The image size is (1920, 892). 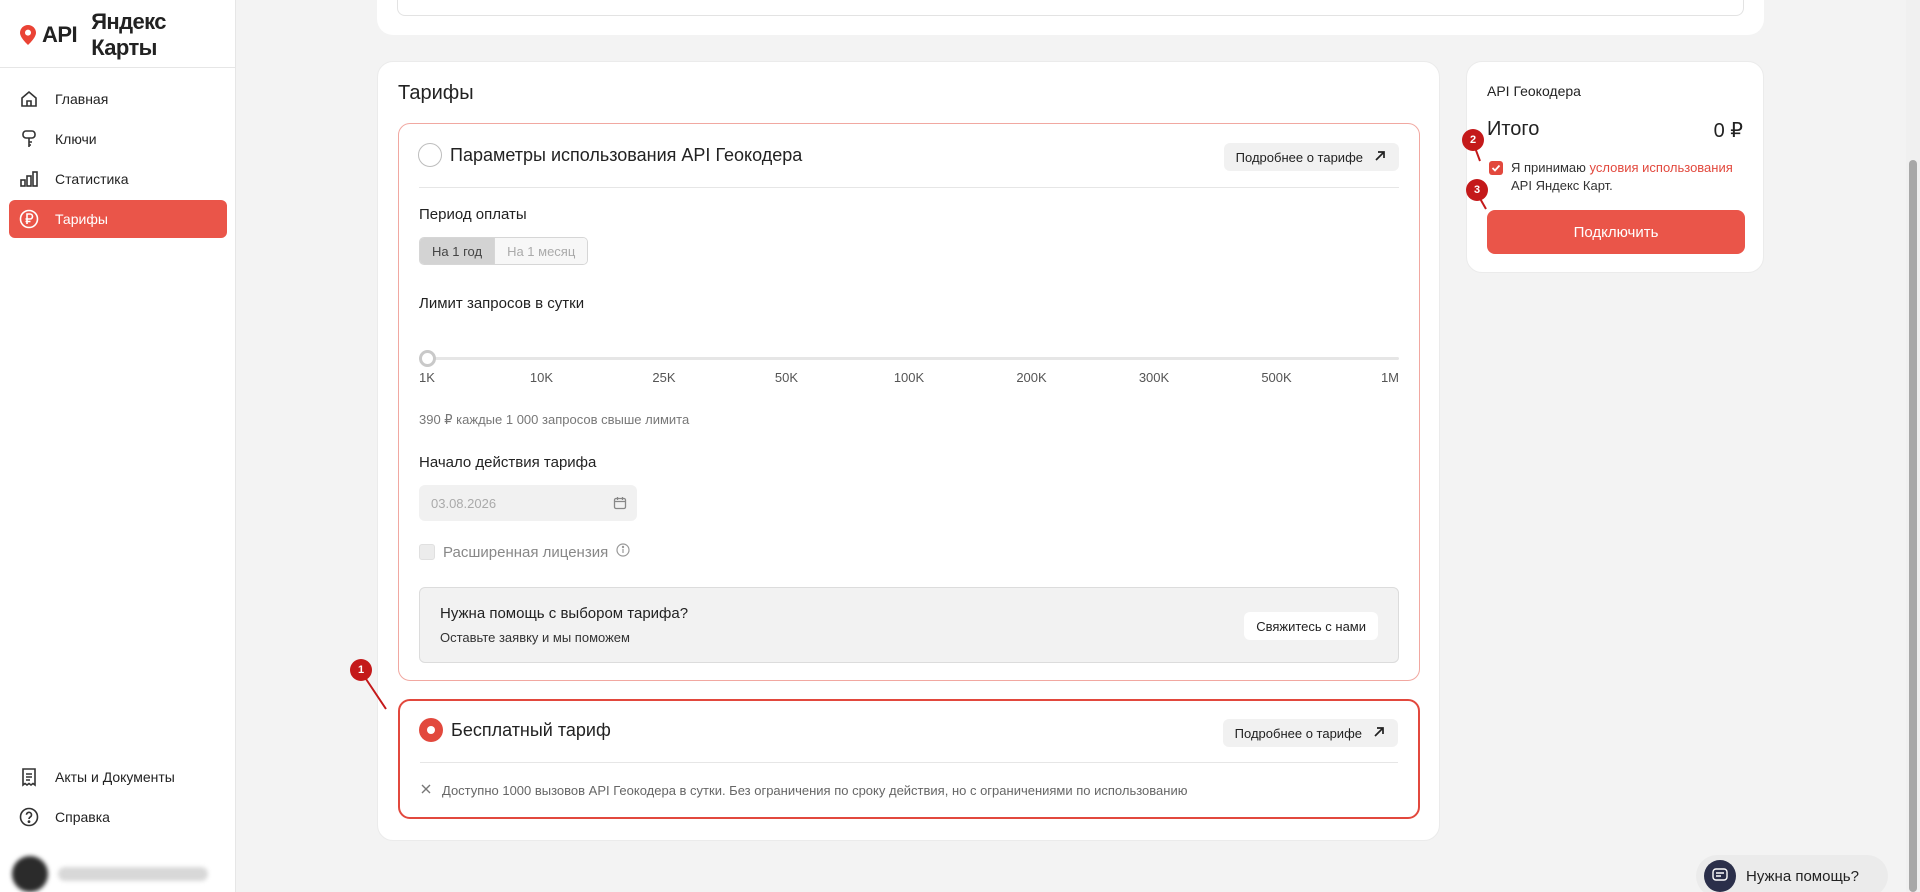 What do you see at coordinates (508, 462) in the screenshot?
I see `start-date-label: Начало действия тарифа` at bounding box center [508, 462].